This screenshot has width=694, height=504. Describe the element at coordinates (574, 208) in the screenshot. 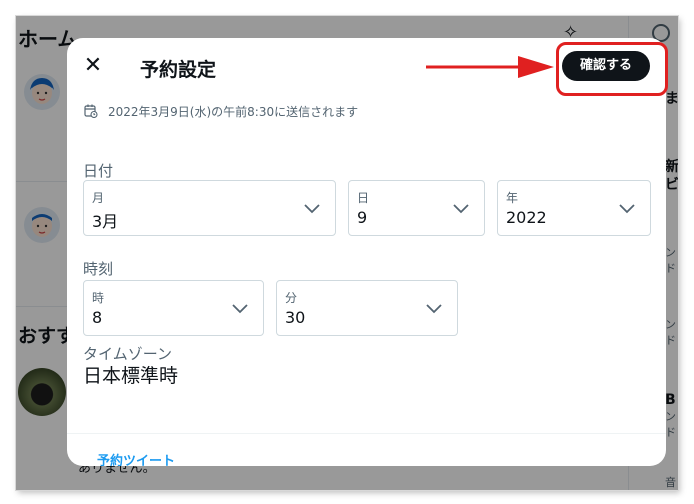

I see `year-select: 年 2022` at that location.